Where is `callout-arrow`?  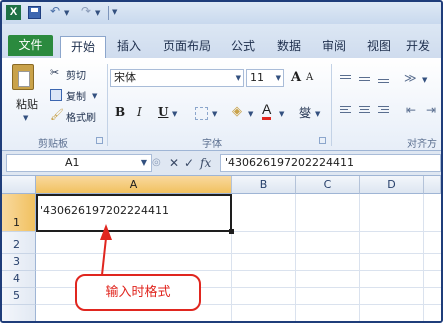
callout-arrow is located at coordinates (106, 250).